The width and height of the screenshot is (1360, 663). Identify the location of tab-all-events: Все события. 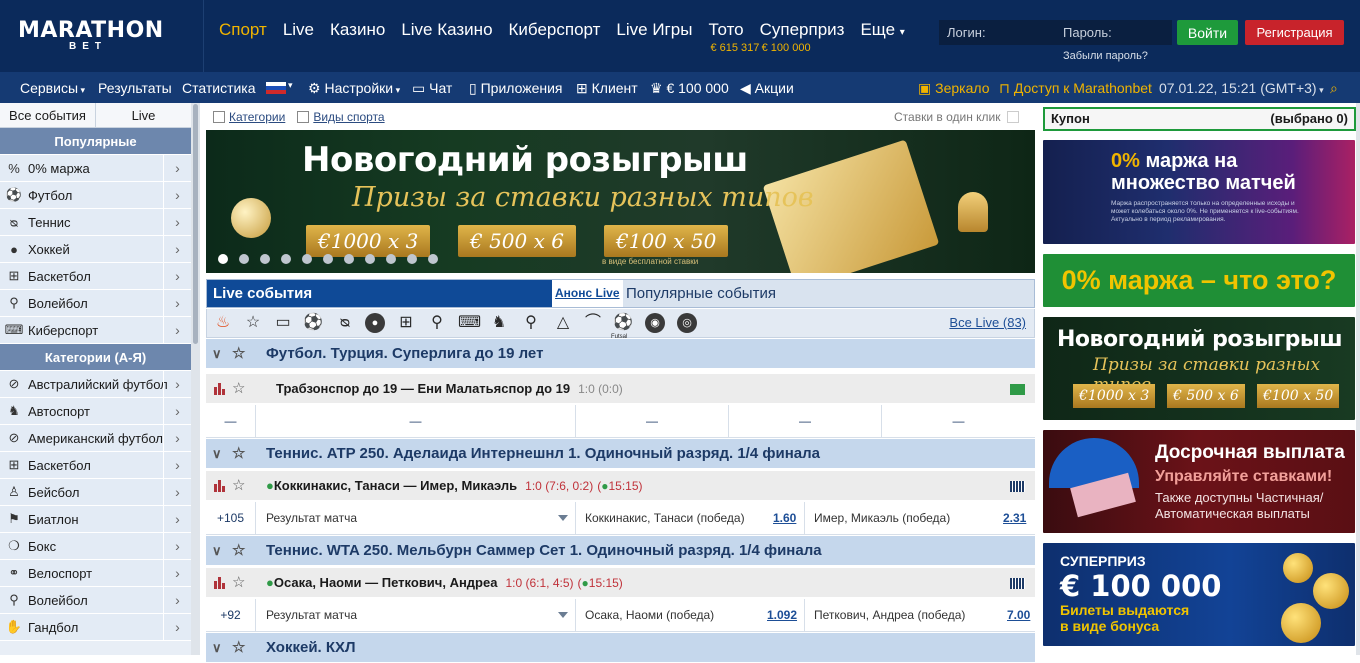
(48, 115).